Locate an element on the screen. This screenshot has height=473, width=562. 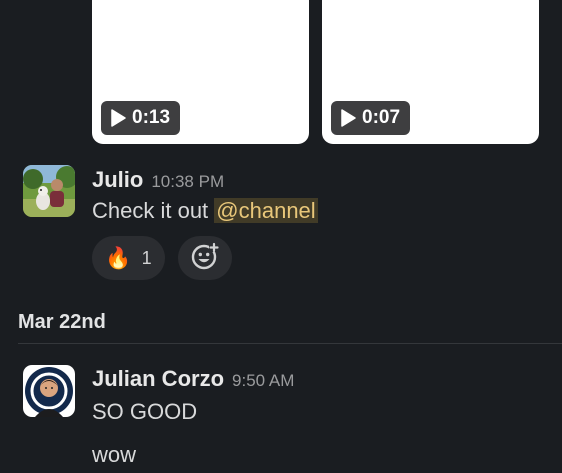
video-thumbnail: 0:07 is located at coordinates (430, 72).